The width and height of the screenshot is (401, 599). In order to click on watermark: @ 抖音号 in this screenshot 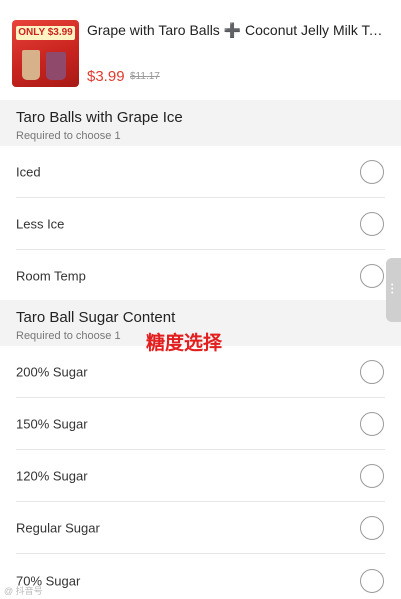, I will do `click(23, 591)`.